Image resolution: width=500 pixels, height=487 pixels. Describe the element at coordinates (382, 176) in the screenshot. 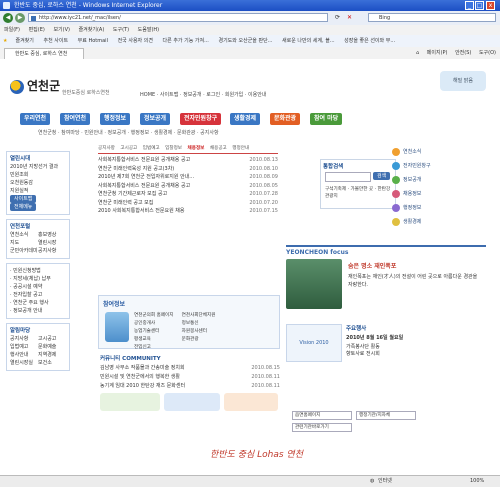

I see `site-search-button: 검색` at that location.